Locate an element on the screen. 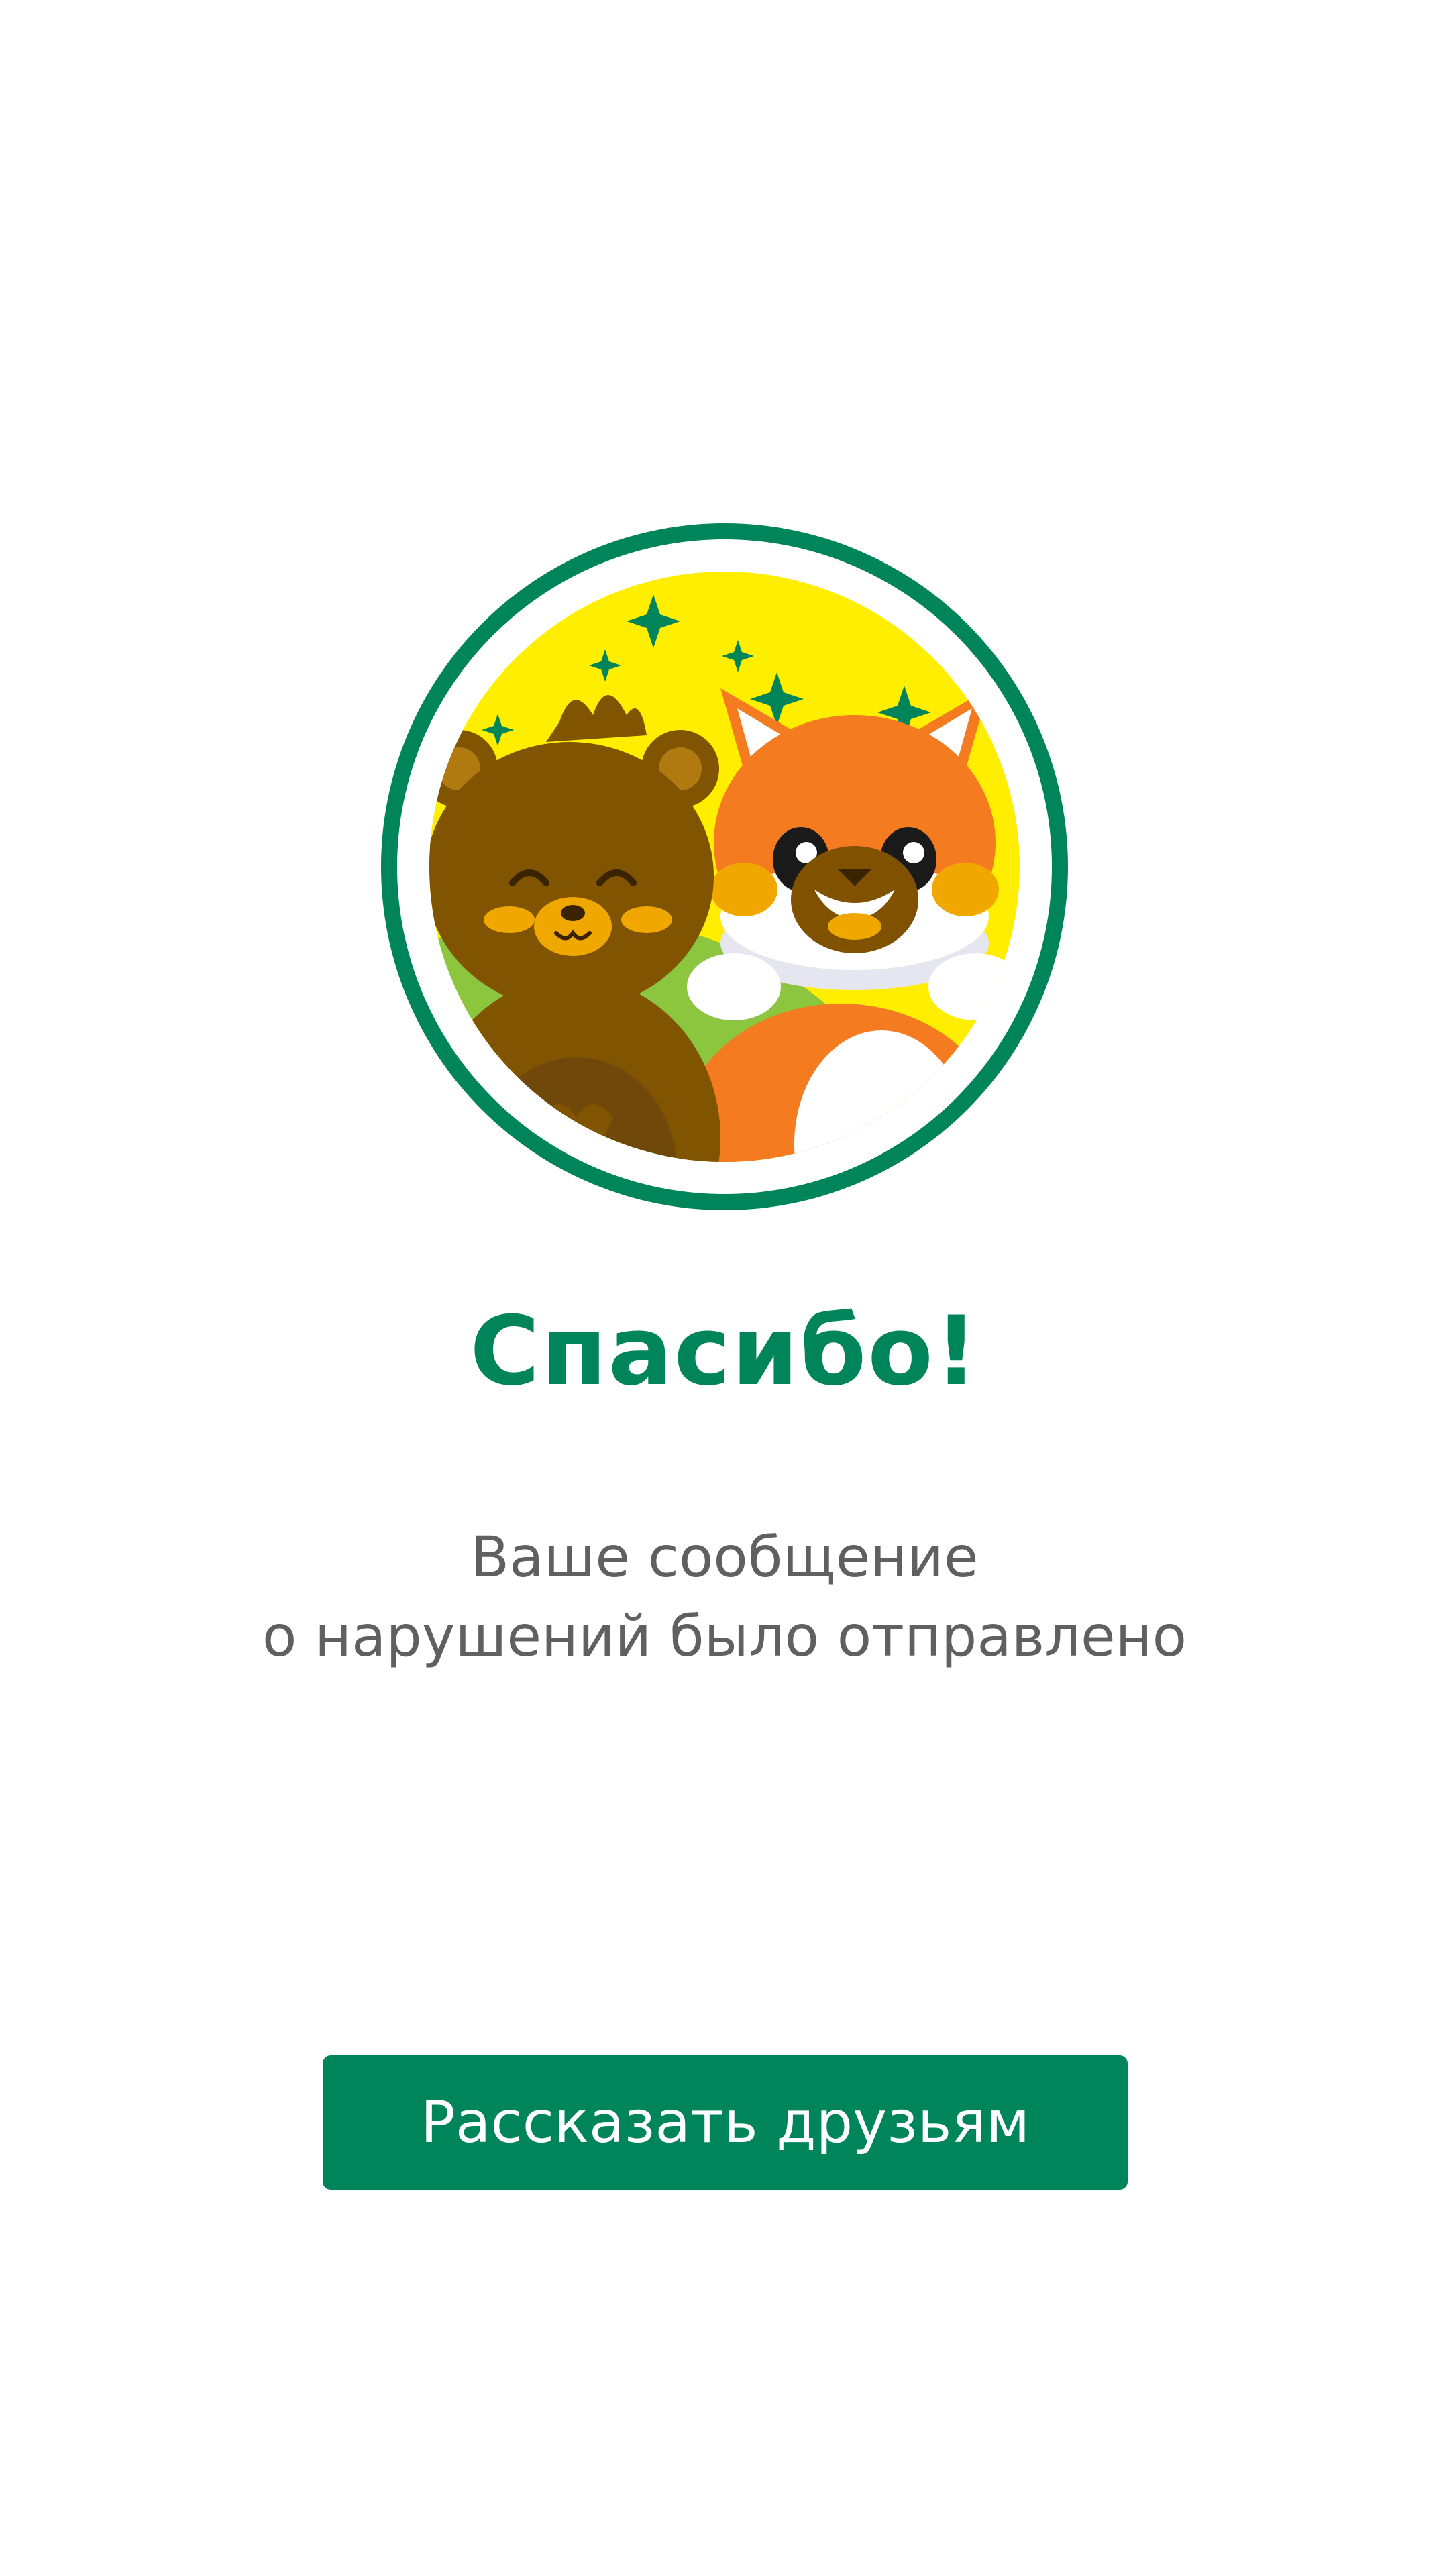  confirmation-message-line: Ваше сообщение is located at coordinates (724, 1557).